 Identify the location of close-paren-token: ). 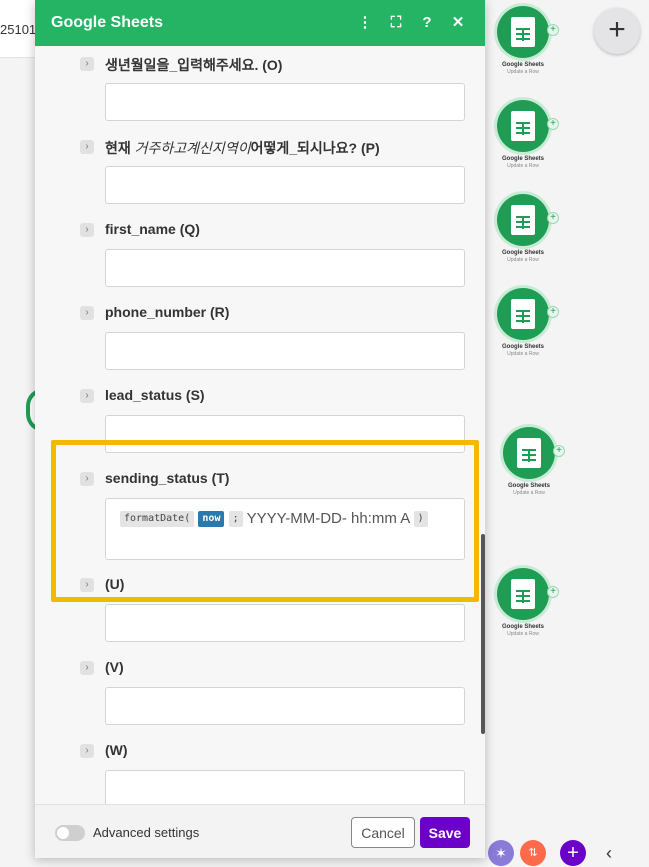
(420, 519).